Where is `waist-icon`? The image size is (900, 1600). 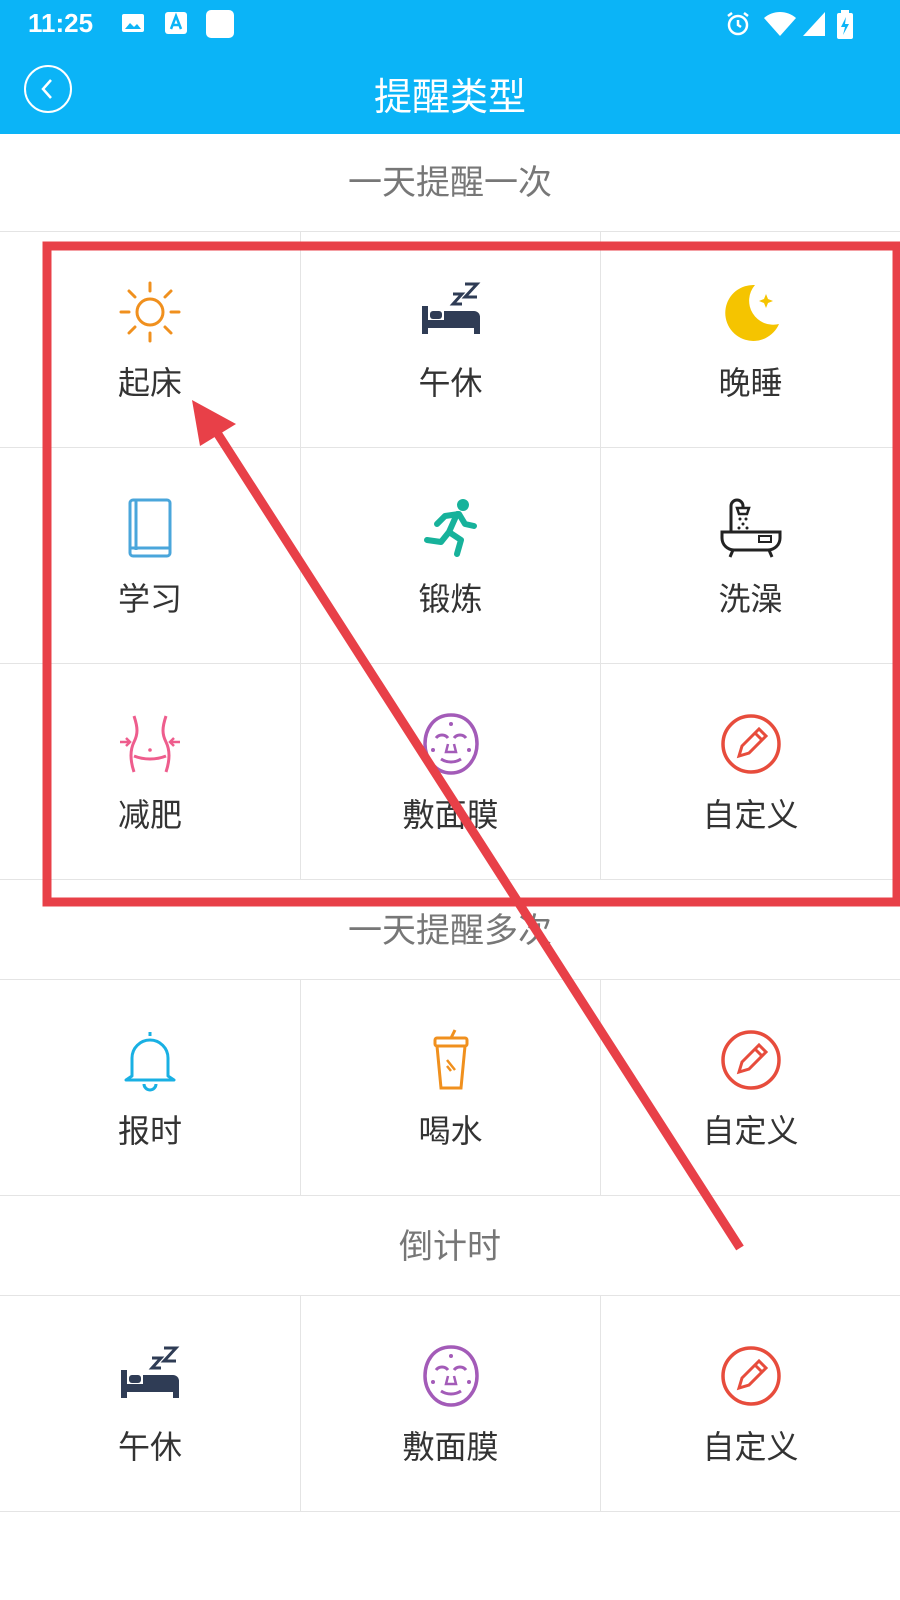 waist-icon is located at coordinates (150, 744).